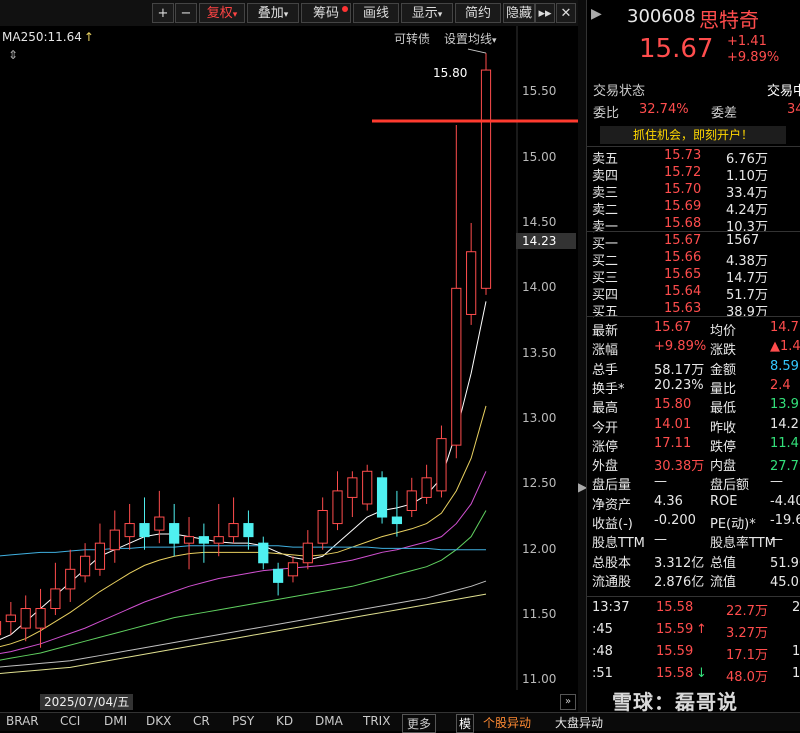  Describe the element at coordinates (675, 702) in the screenshot. I see `watermark: 雪球：磊哥说` at that location.